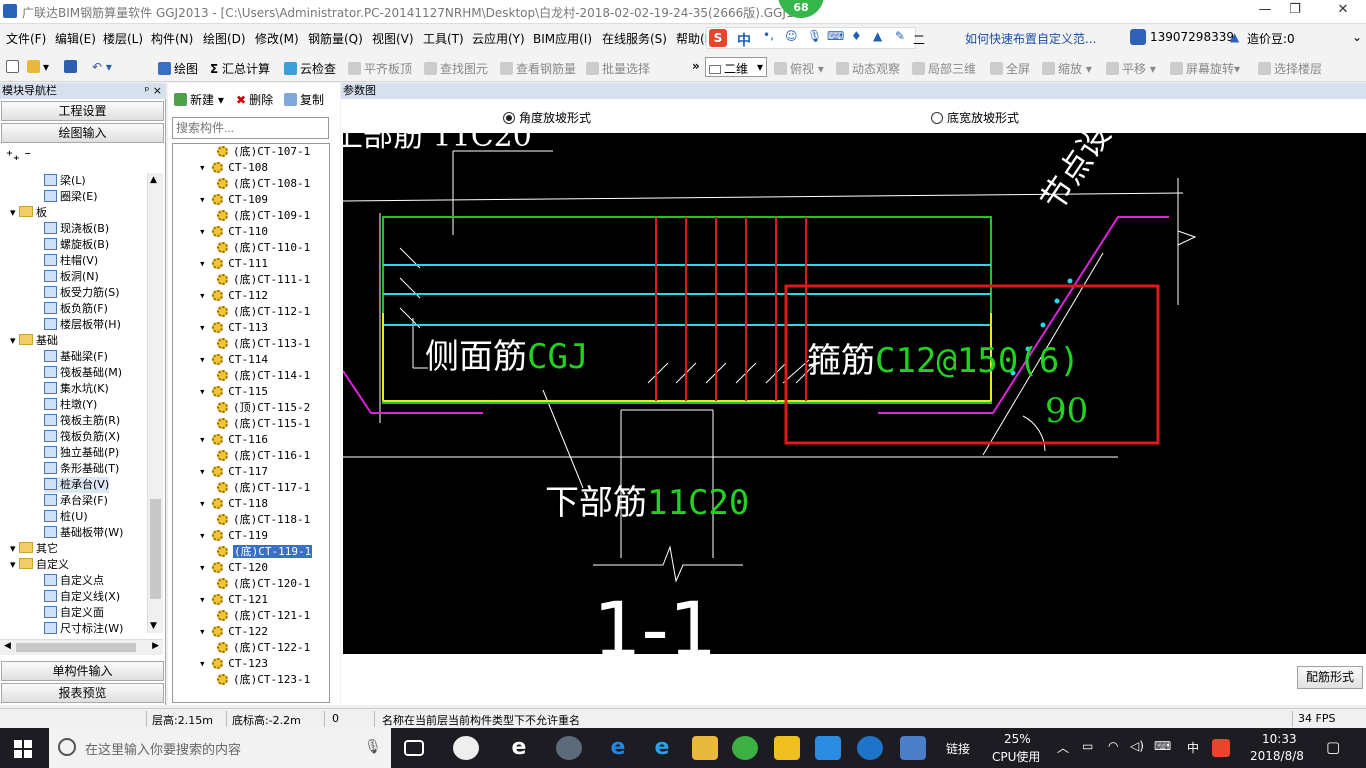  Describe the element at coordinates (233, 200) in the screenshot. I see `component-tree-item: ▾ CT-109` at that location.